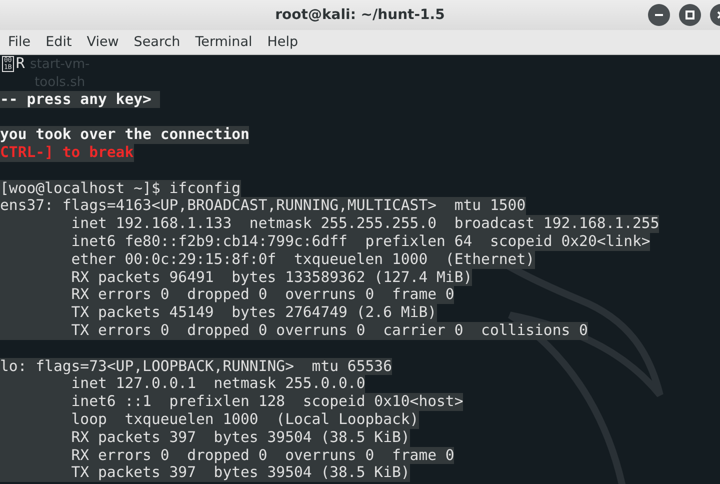 The width and height of the screenshot is (720, 484). I want to click on menu-item: Search, so click(157, 42).